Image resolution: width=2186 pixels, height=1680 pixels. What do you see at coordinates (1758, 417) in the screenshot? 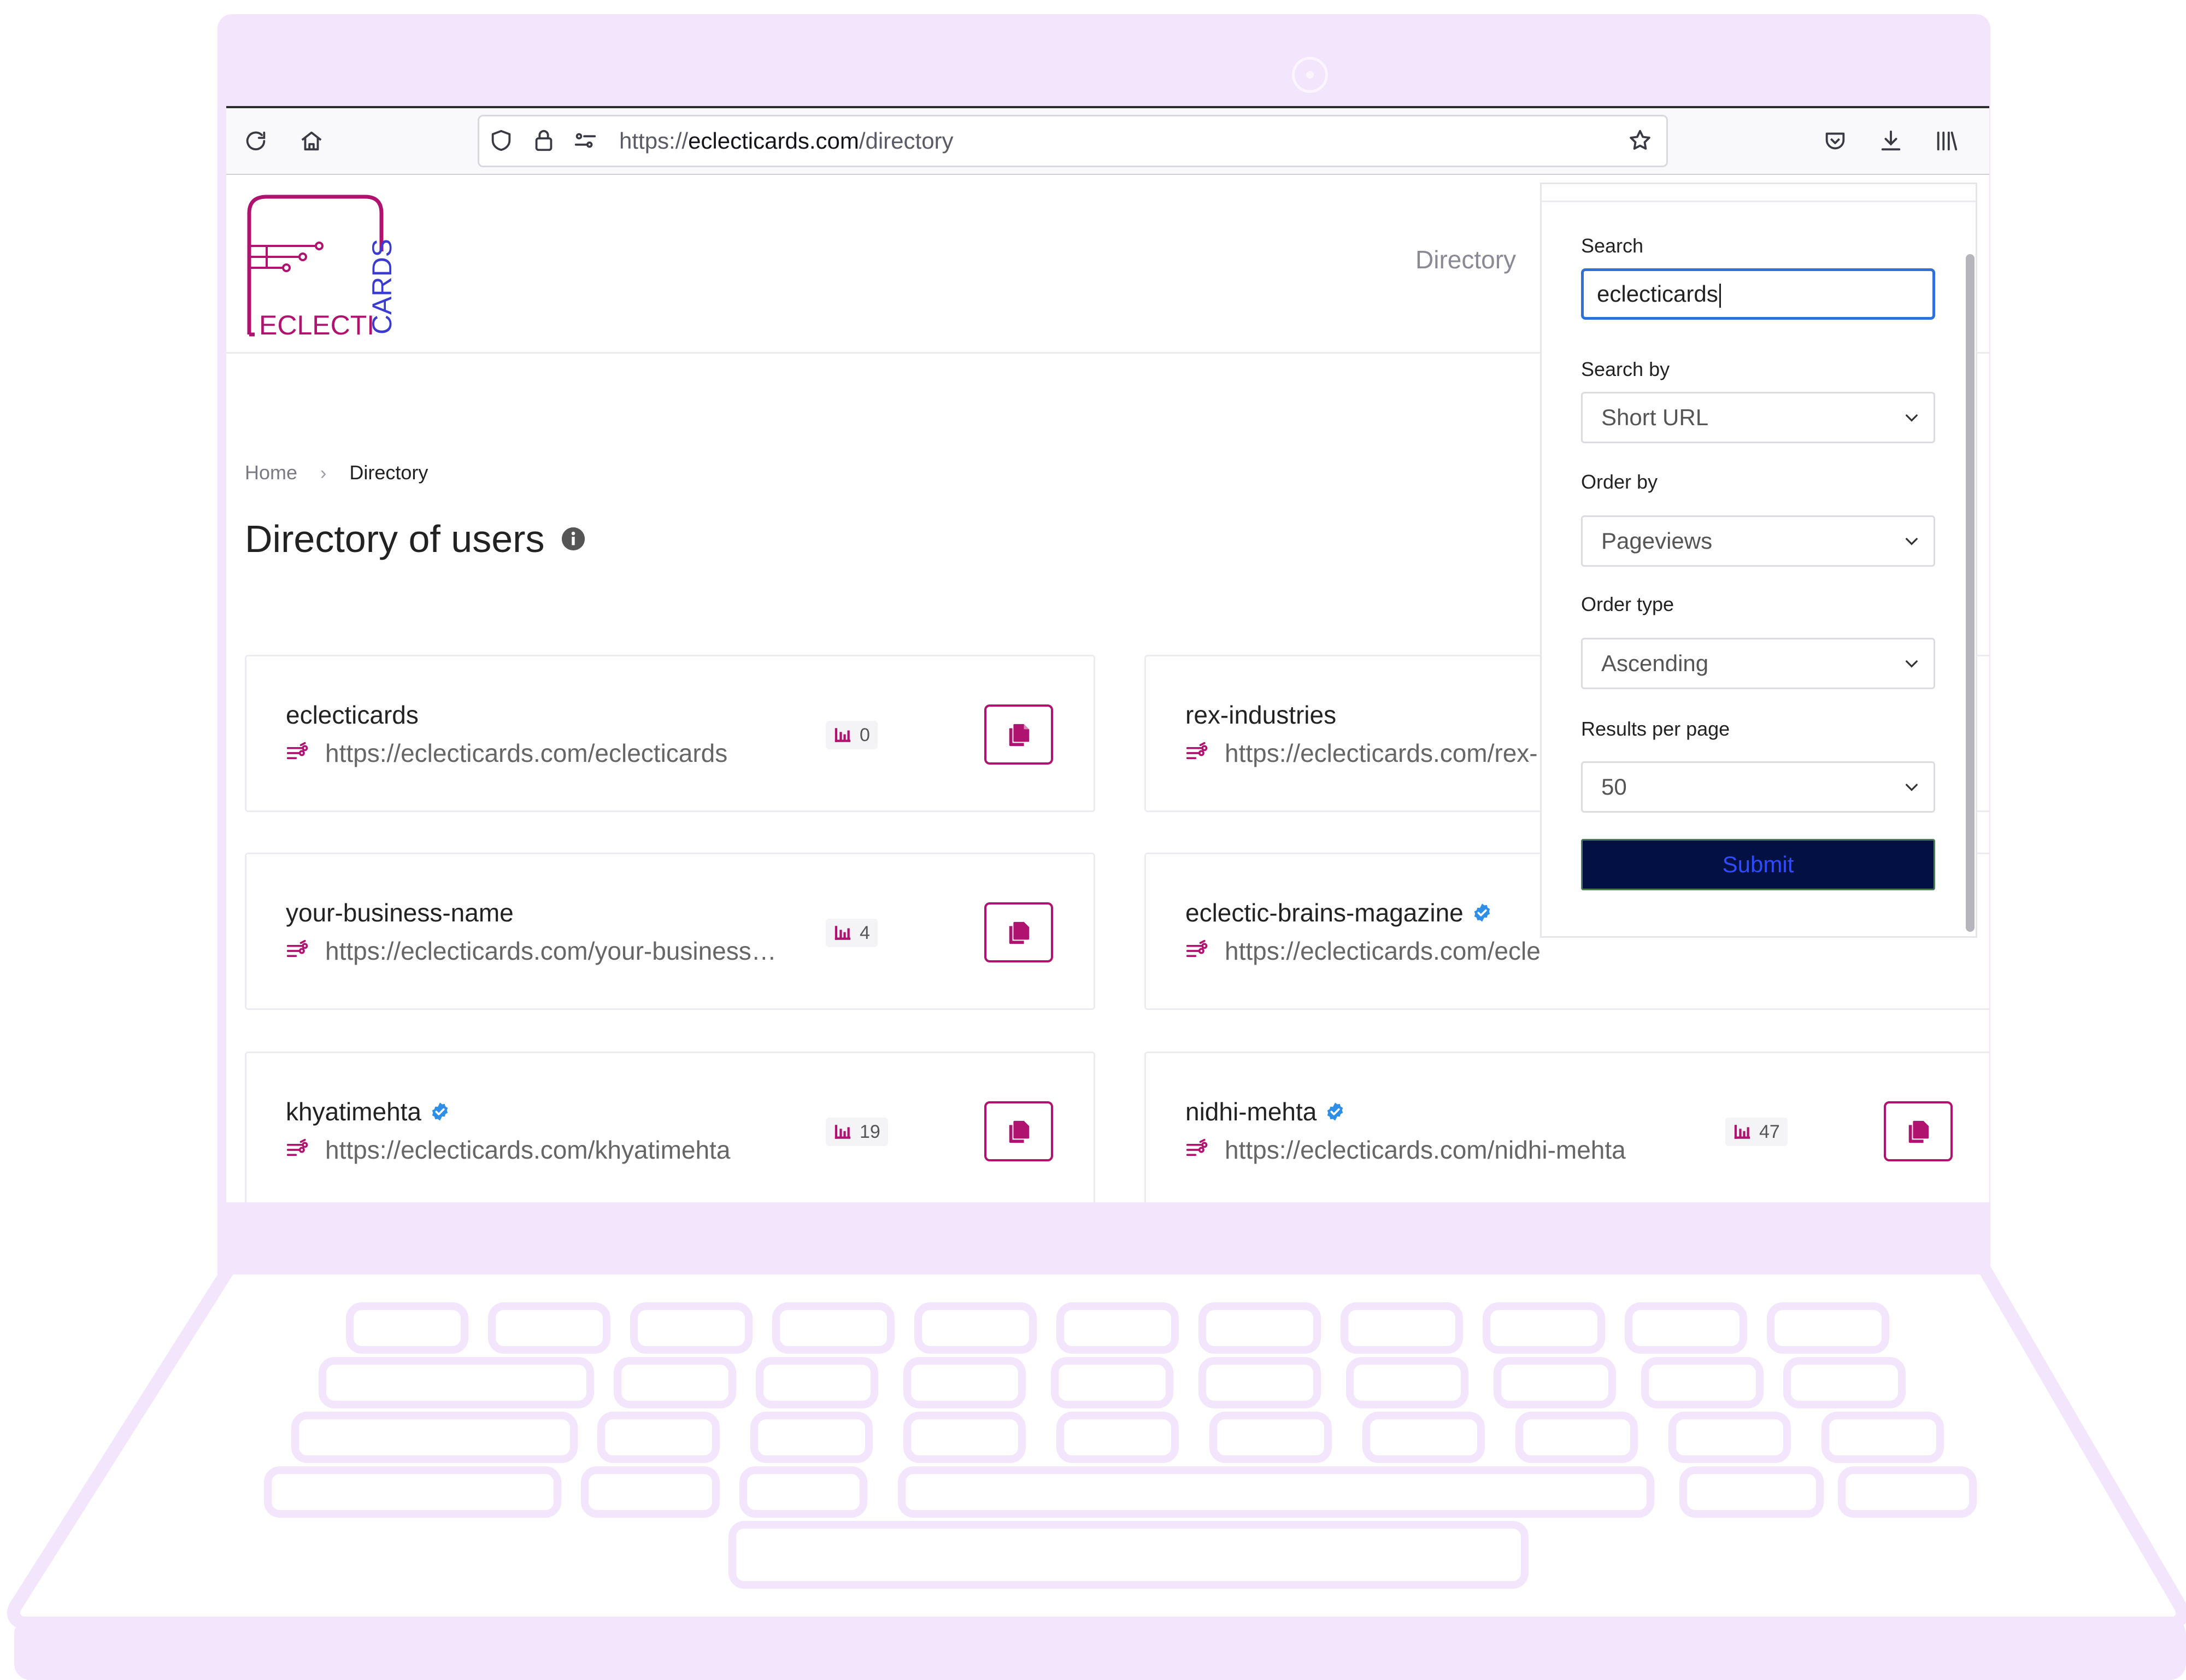
I see `search-by-select: Short URL` at bounding box center [1758, 417].